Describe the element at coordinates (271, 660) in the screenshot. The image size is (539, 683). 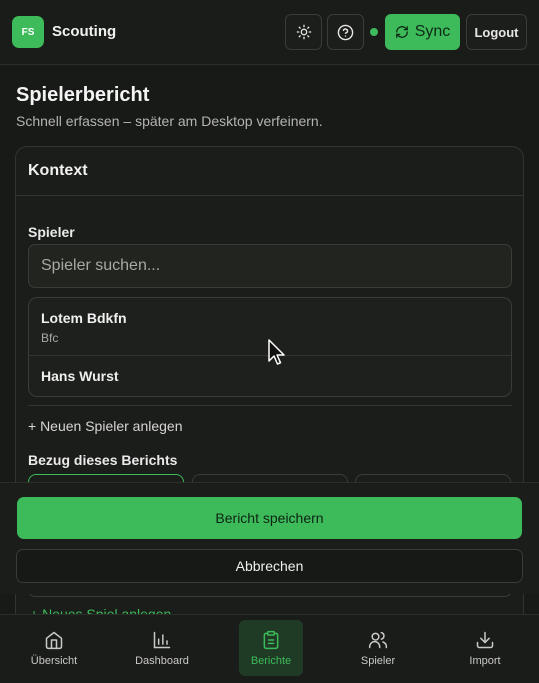
I see `nav-label: Berichte` at that location.